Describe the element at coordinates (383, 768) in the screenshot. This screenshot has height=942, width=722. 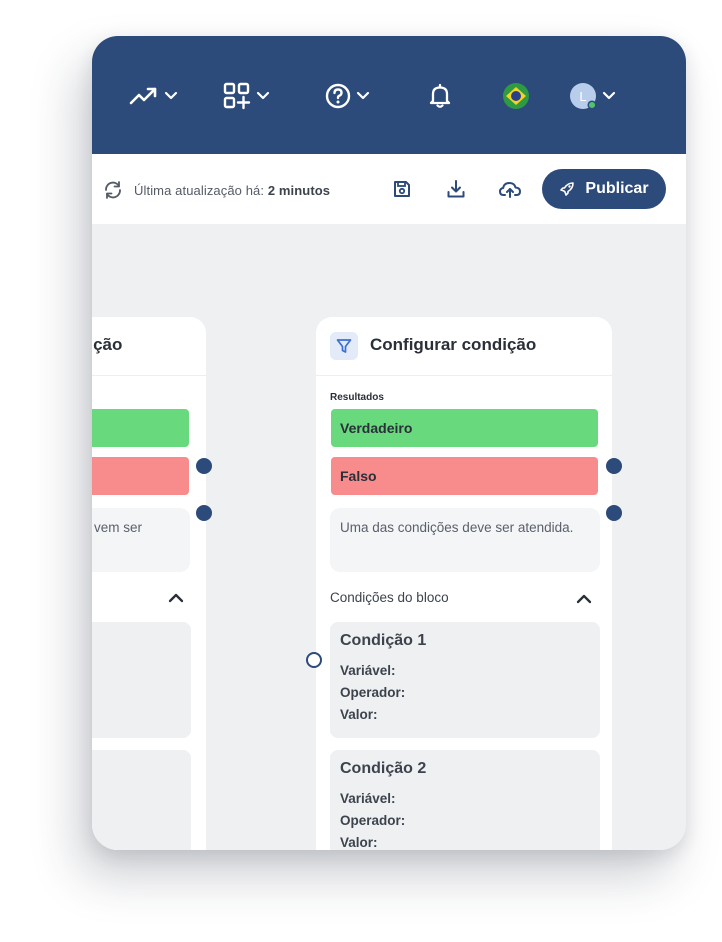
I see `condition-title: Condição 2` at that location.